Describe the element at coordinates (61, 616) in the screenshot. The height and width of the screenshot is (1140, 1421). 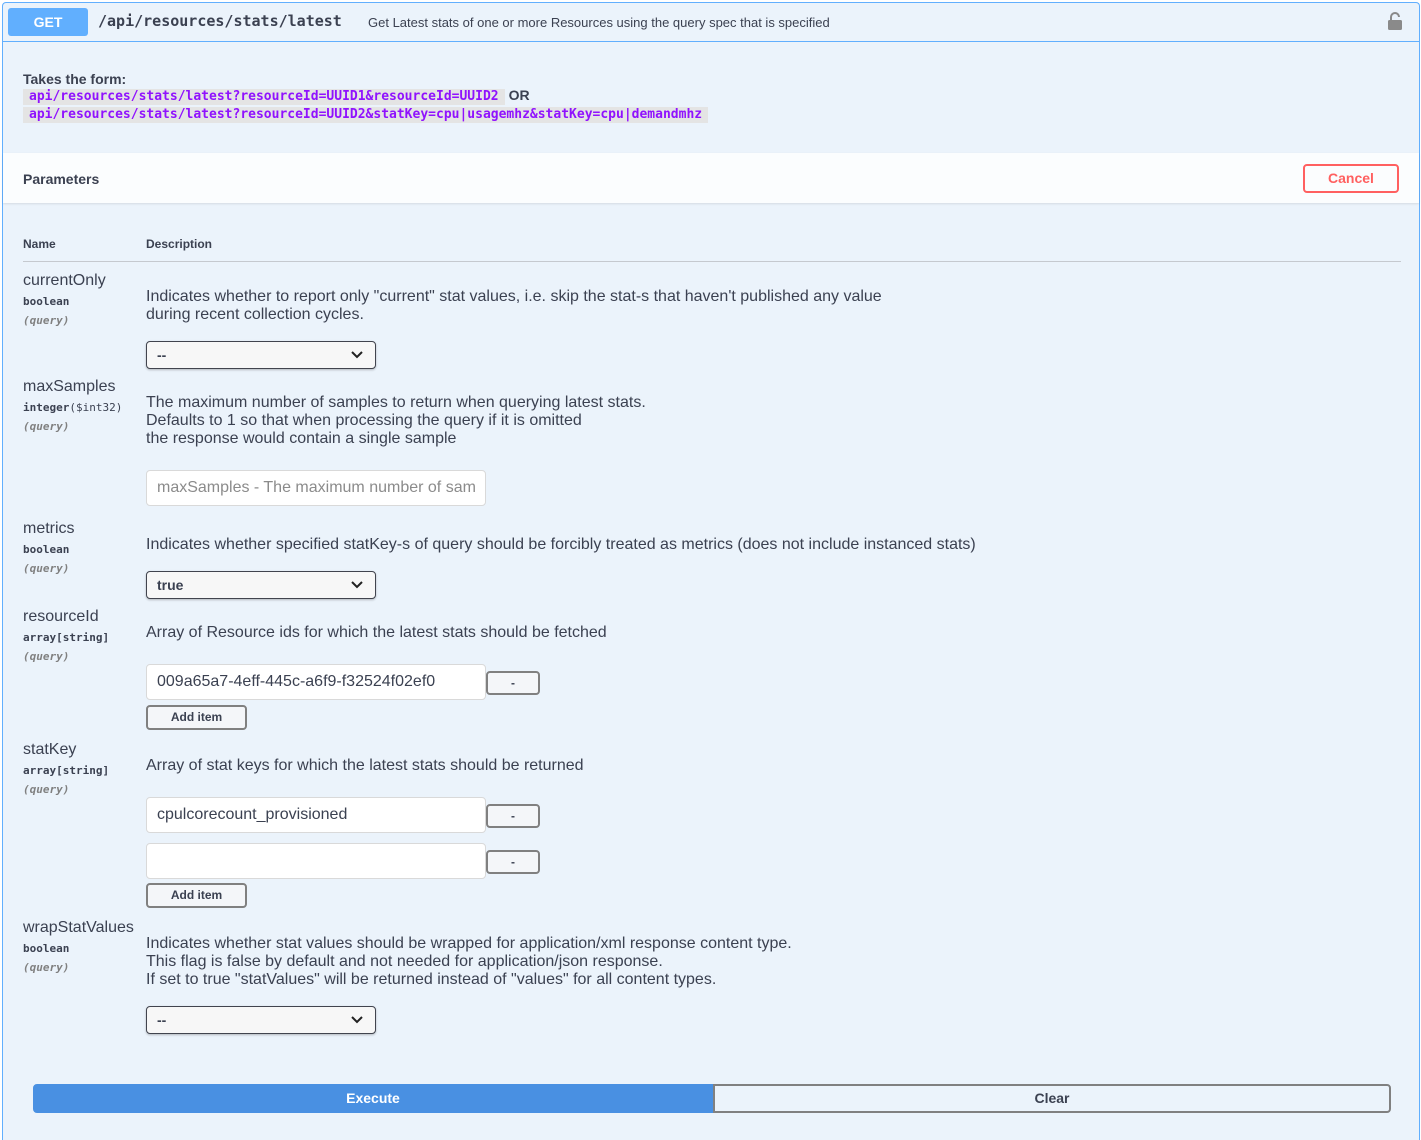
I see `param-name-resourceid: resourceId` at that location.